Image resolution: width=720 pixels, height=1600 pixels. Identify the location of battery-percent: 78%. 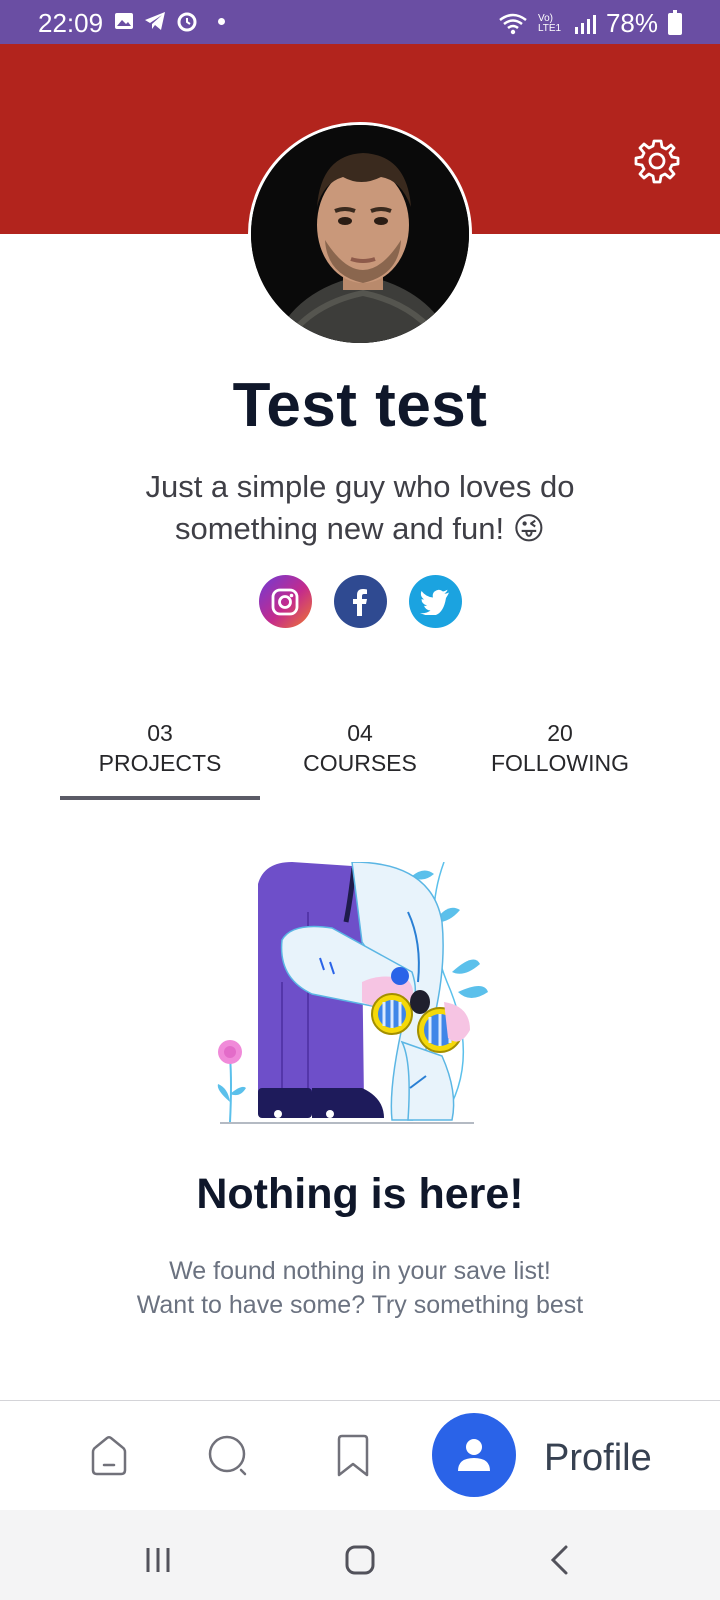
(631, 23).